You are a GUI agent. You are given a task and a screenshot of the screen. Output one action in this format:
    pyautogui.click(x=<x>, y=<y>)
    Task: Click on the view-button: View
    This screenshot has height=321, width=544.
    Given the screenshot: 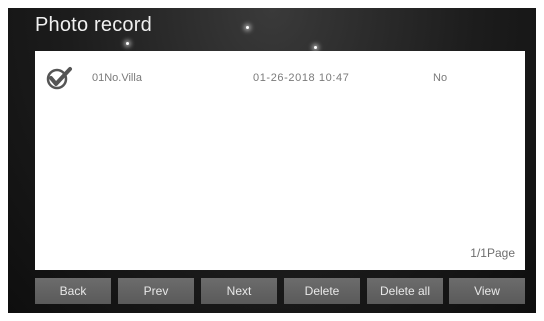 What is the action you would take?
    pyautogui.click(x=487, y=291)
    